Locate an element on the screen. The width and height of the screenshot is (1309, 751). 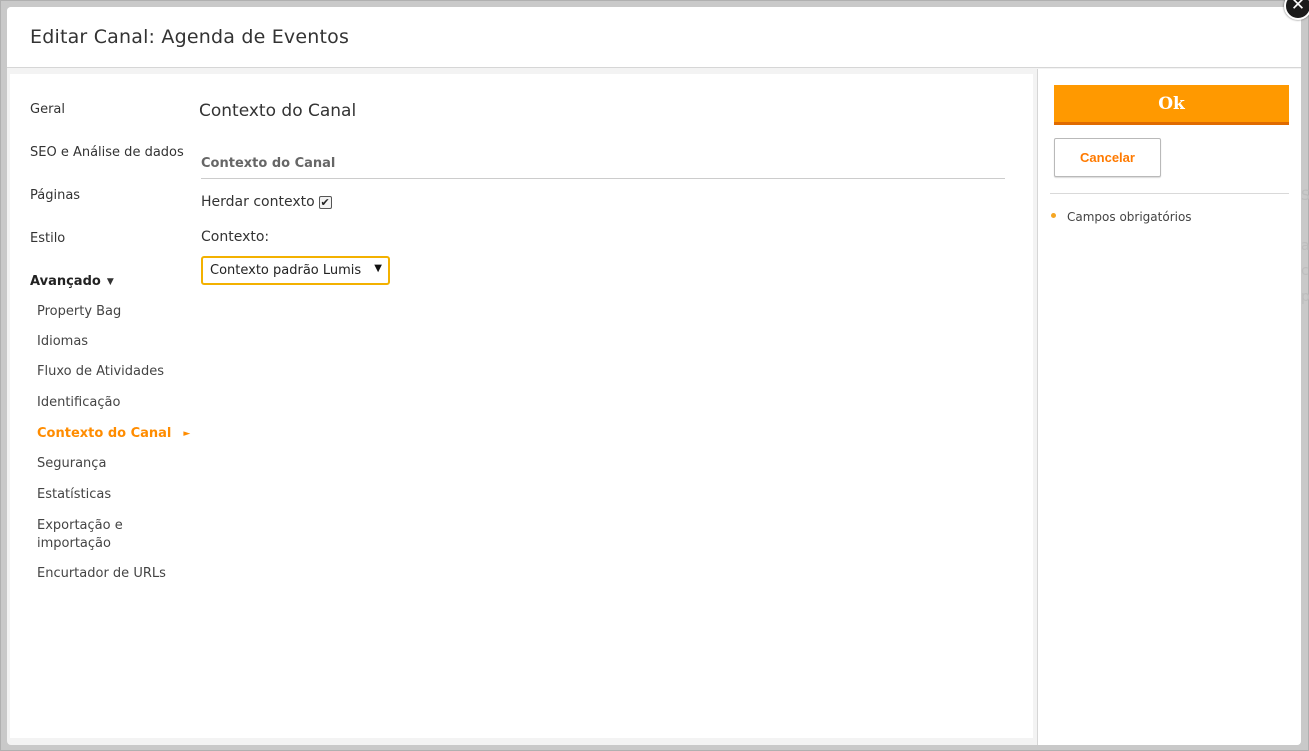
nav-item-estatisticas: Estatísticas is located at coordinates (74, 494).